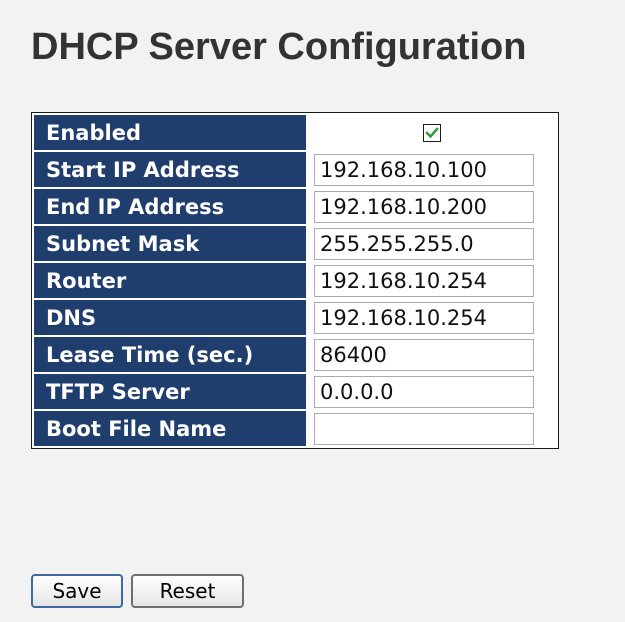 The width and height of the screenshot is (625, 622). I want to click on row-tftp-server: TFTP Server, so click(295, 391).